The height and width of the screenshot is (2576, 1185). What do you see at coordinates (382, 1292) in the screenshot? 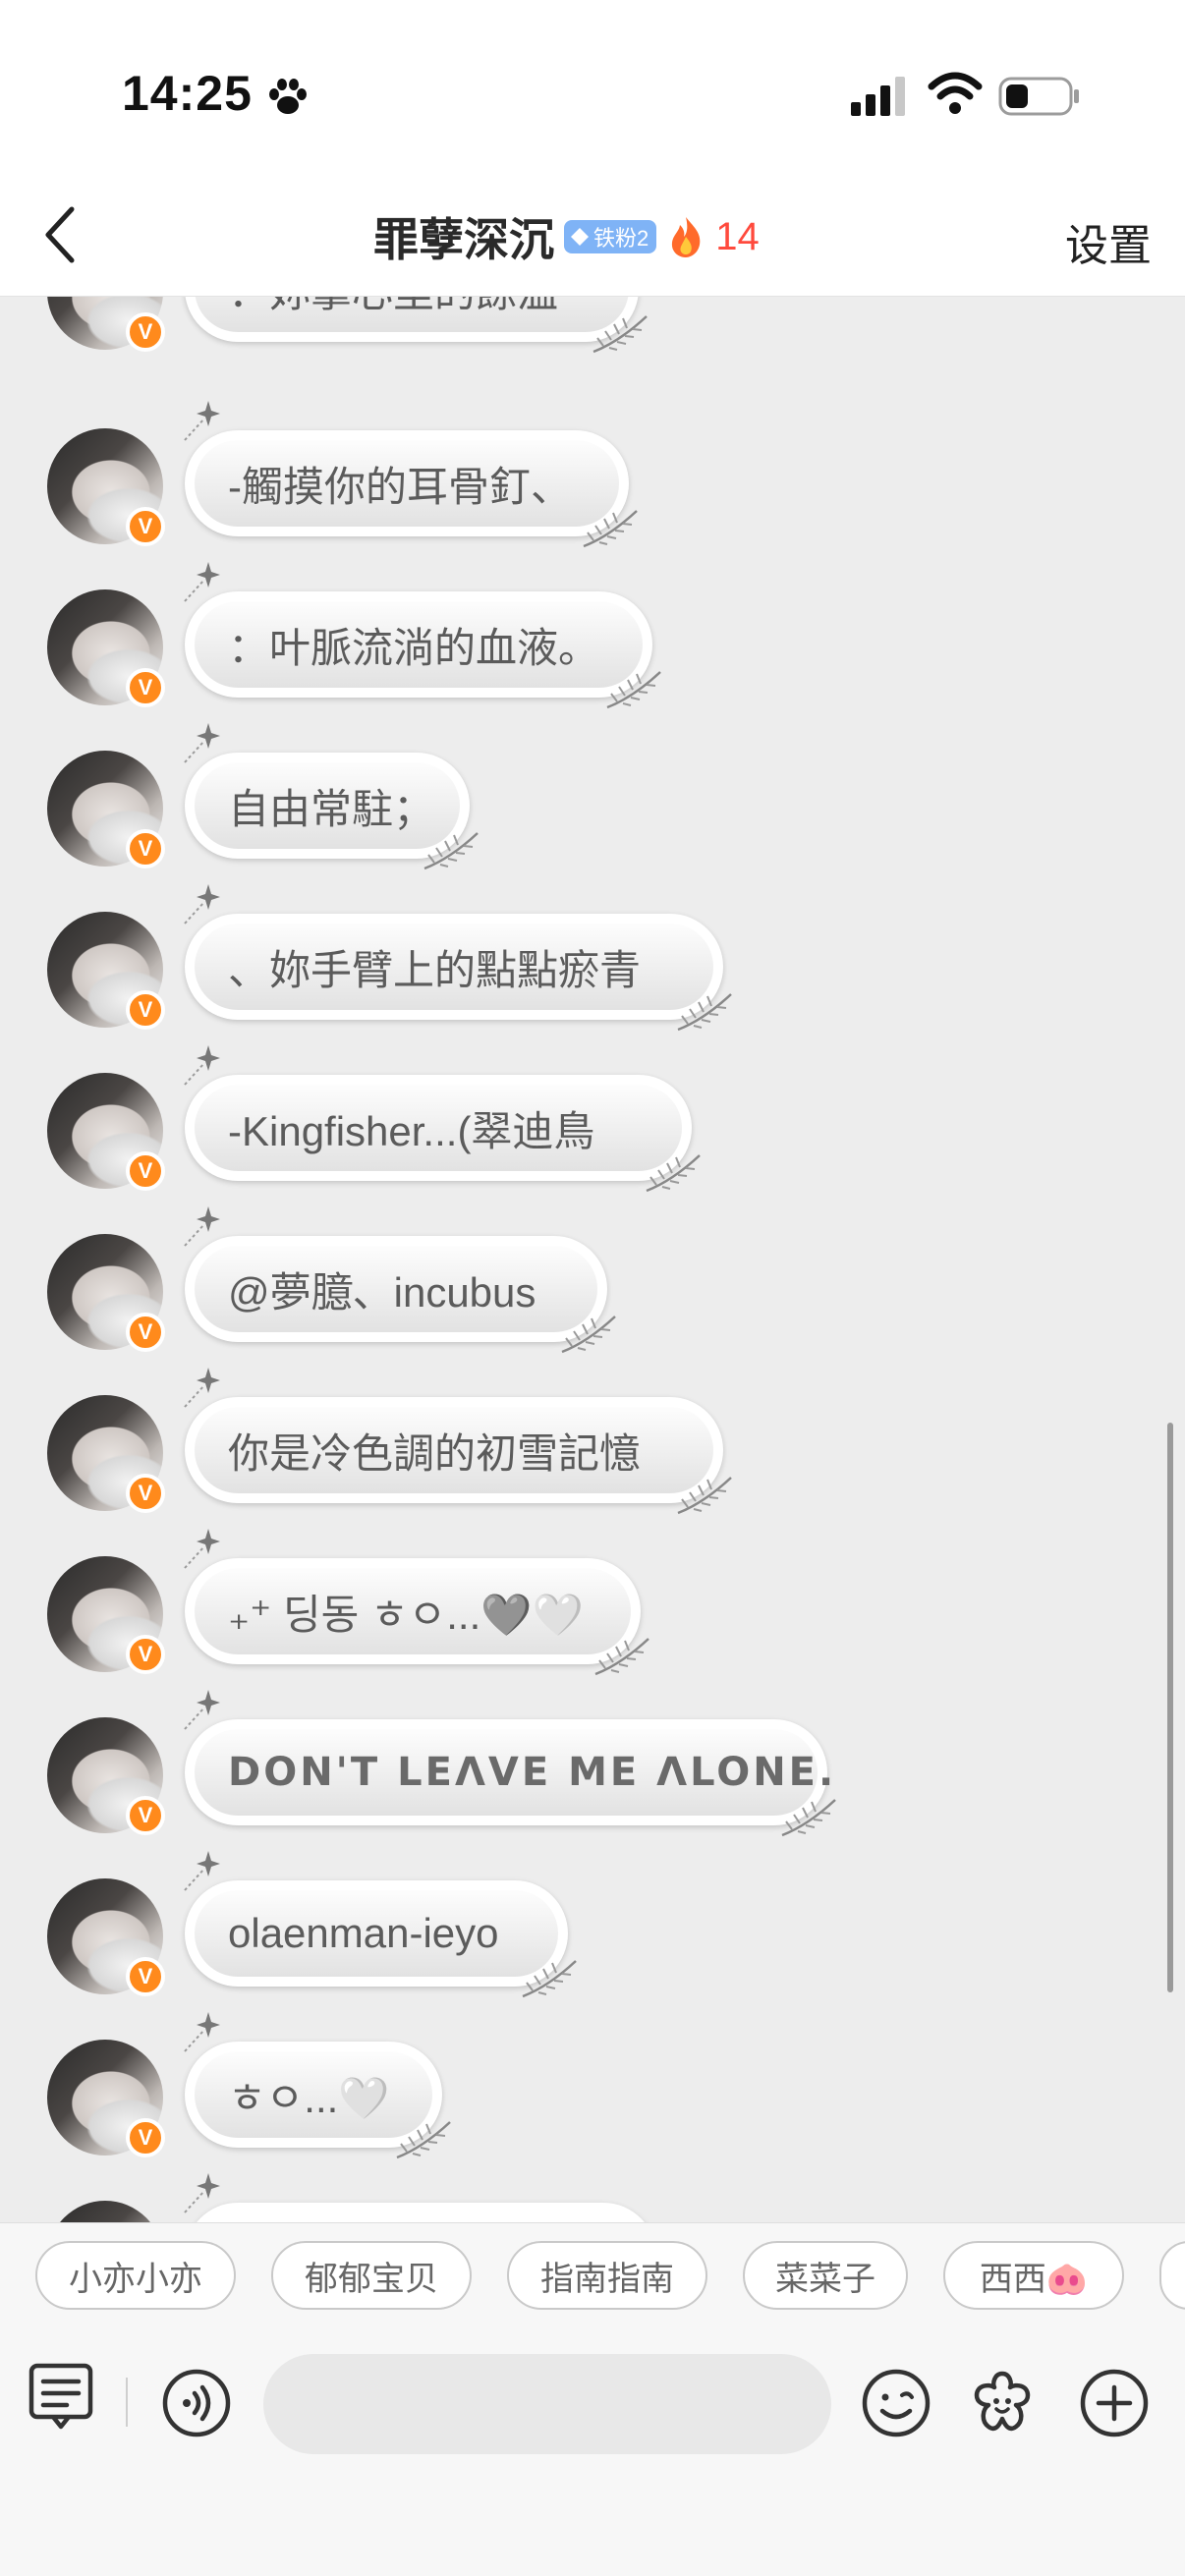
I see `message-text: @夢臆、incubus` at bounding box center [382, 1292].